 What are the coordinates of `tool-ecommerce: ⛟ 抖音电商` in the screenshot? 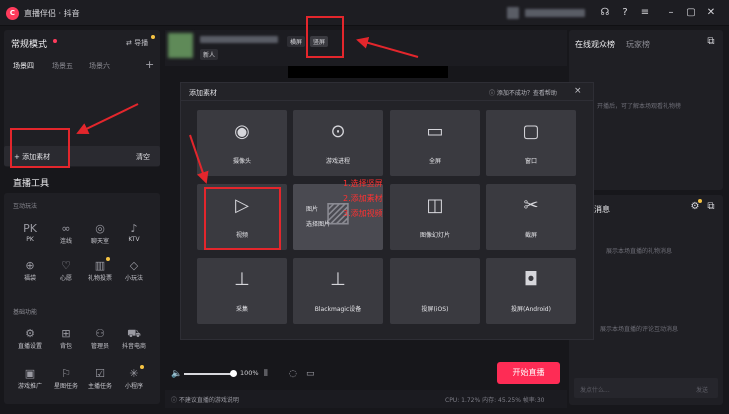 It's located at (134, 341).